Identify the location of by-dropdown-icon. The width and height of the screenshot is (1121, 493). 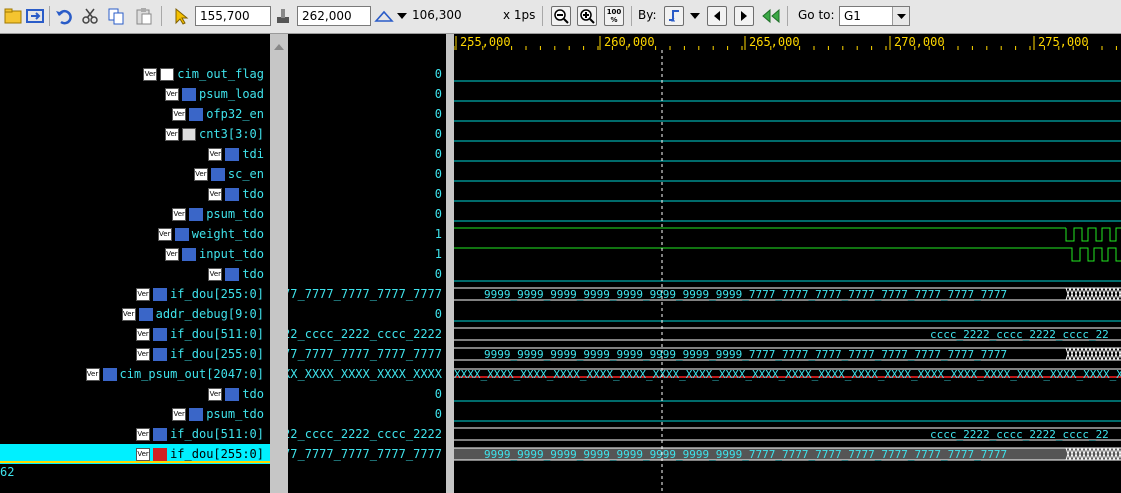
(695, 16).